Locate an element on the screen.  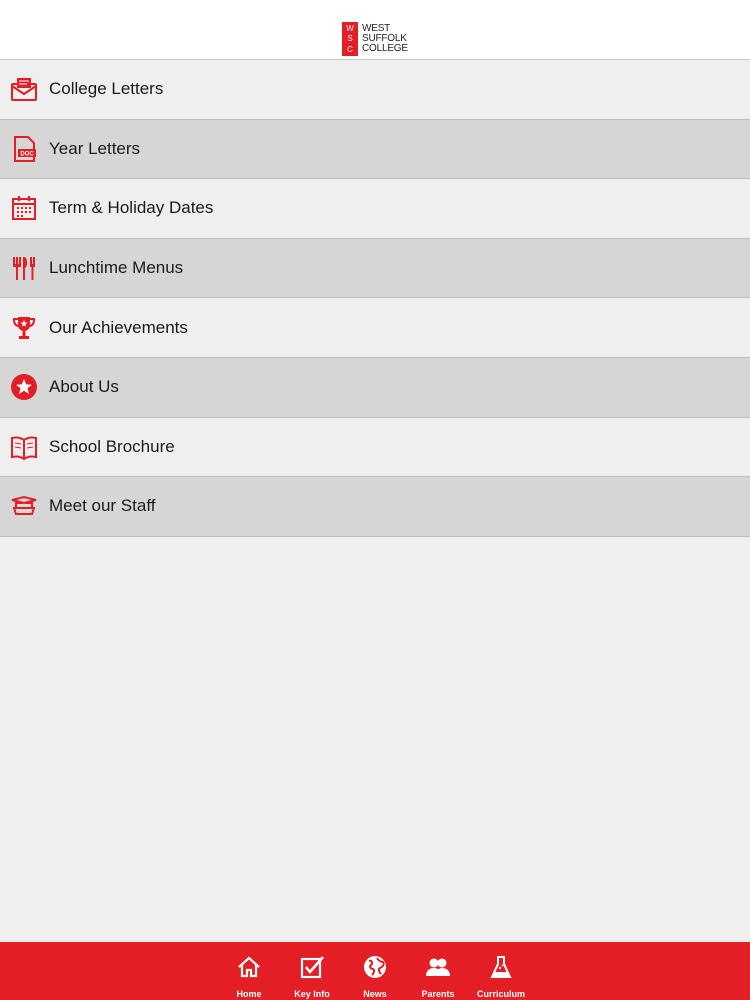
menu-item-year-letters: DOC Year Letters is located at coordinates (375, 149).